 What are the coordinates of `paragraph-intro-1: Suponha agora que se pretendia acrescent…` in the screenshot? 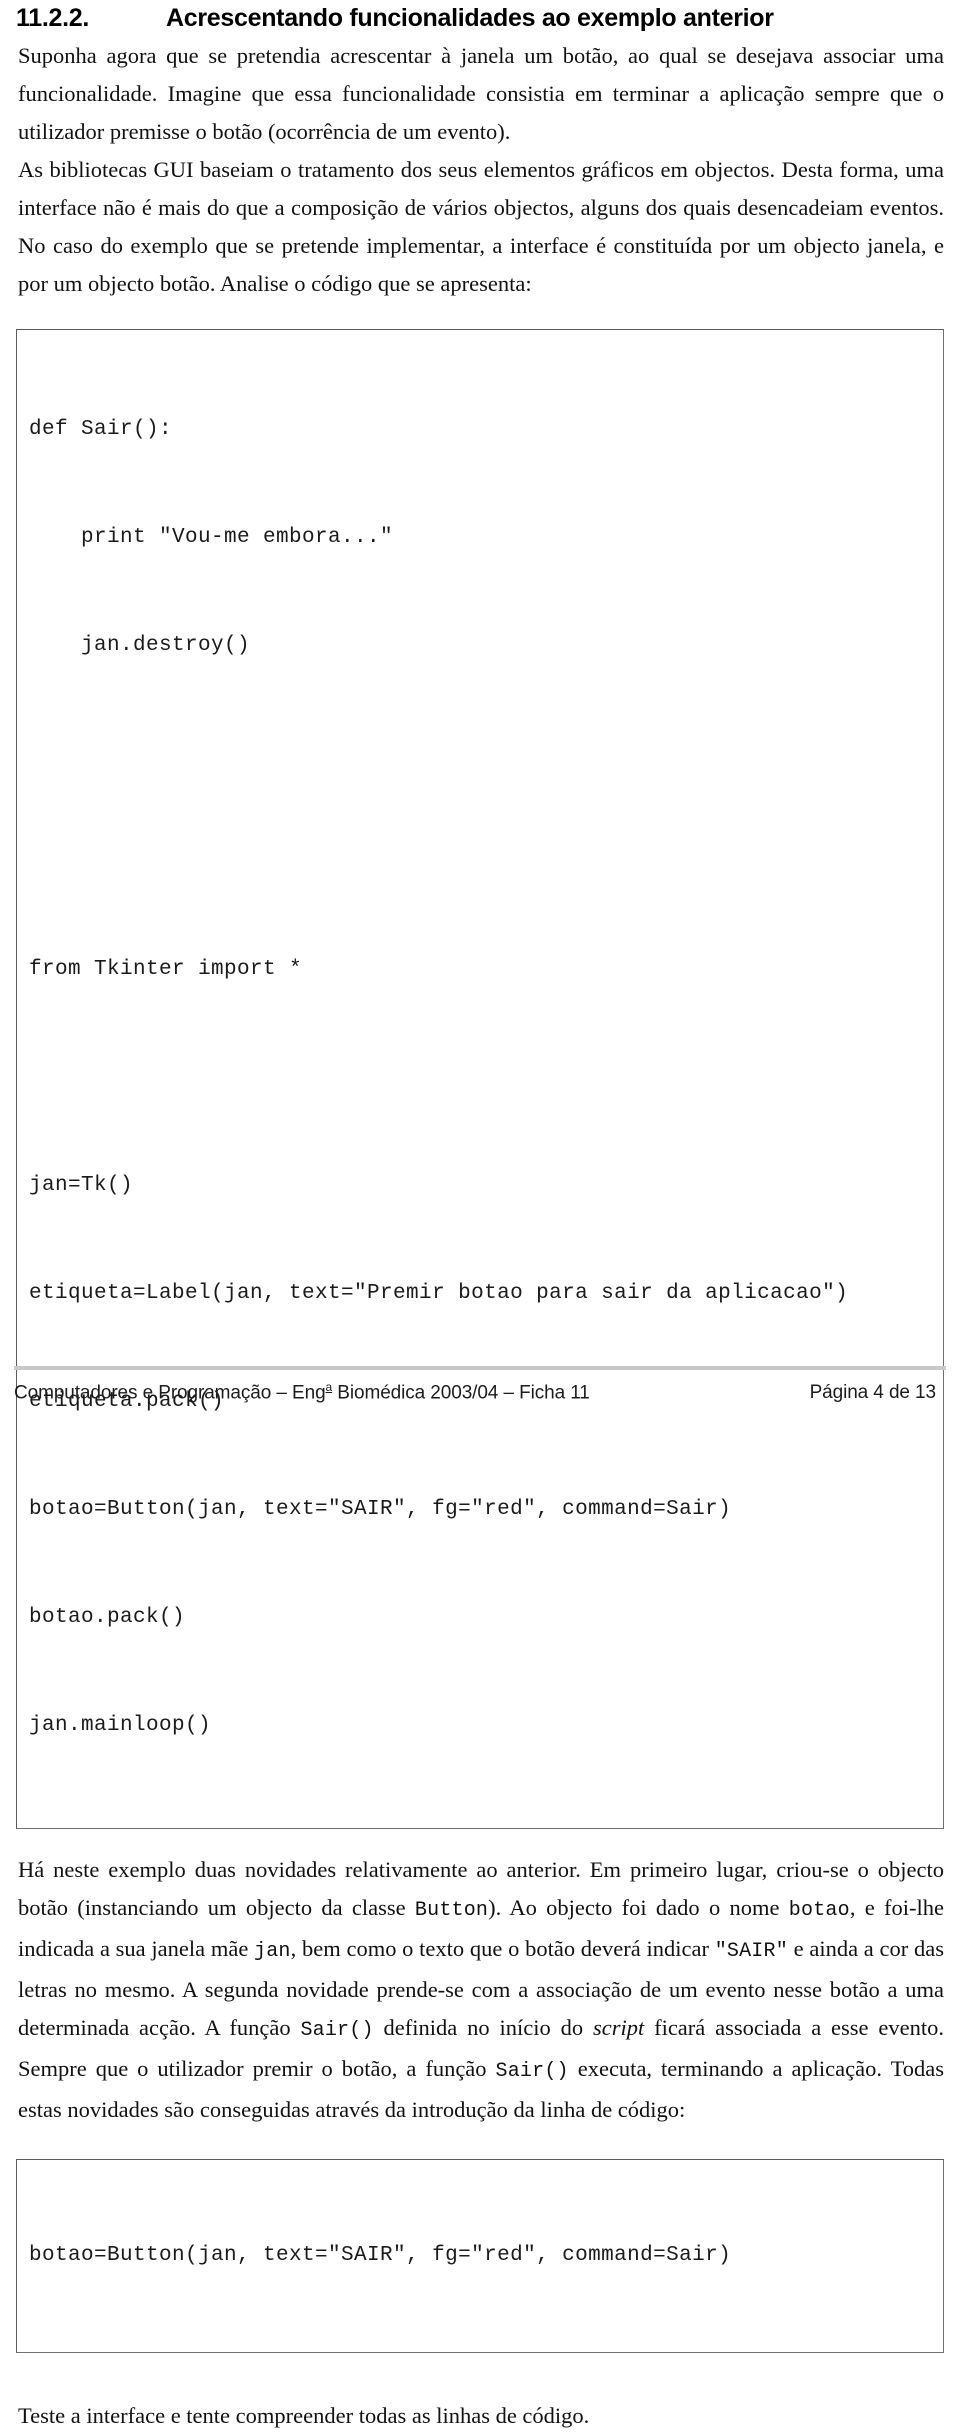 It's located at (481, 93).